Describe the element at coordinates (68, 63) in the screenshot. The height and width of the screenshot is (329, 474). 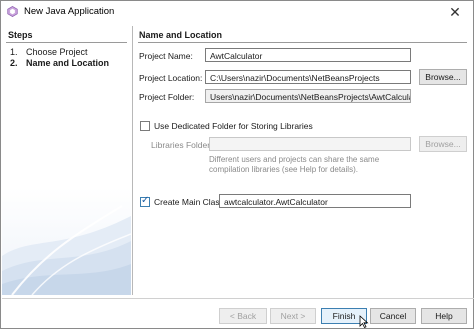
I see `step-label: Name and Location` at that location.